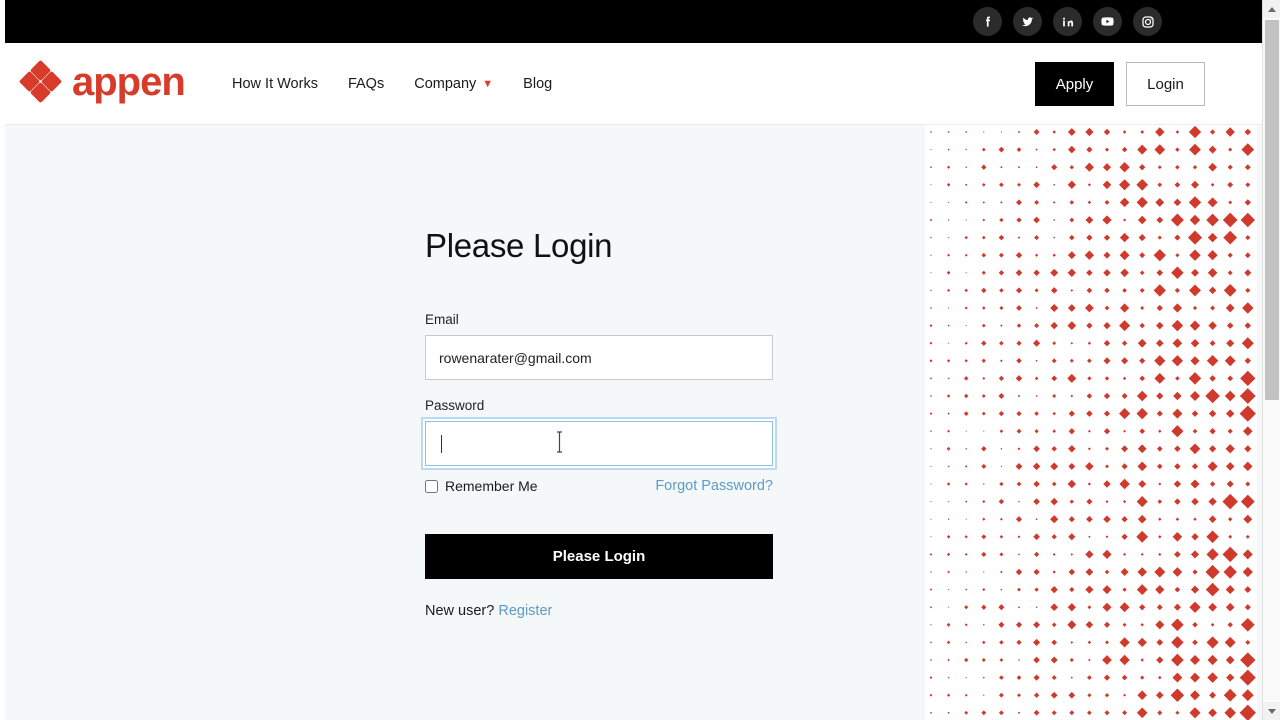 This screenshot has height=720, width=1280. What do you see at coordinates (1107, 21) in the screenshot?
I see `youtube-icon` at bounding box center [1107, 21].